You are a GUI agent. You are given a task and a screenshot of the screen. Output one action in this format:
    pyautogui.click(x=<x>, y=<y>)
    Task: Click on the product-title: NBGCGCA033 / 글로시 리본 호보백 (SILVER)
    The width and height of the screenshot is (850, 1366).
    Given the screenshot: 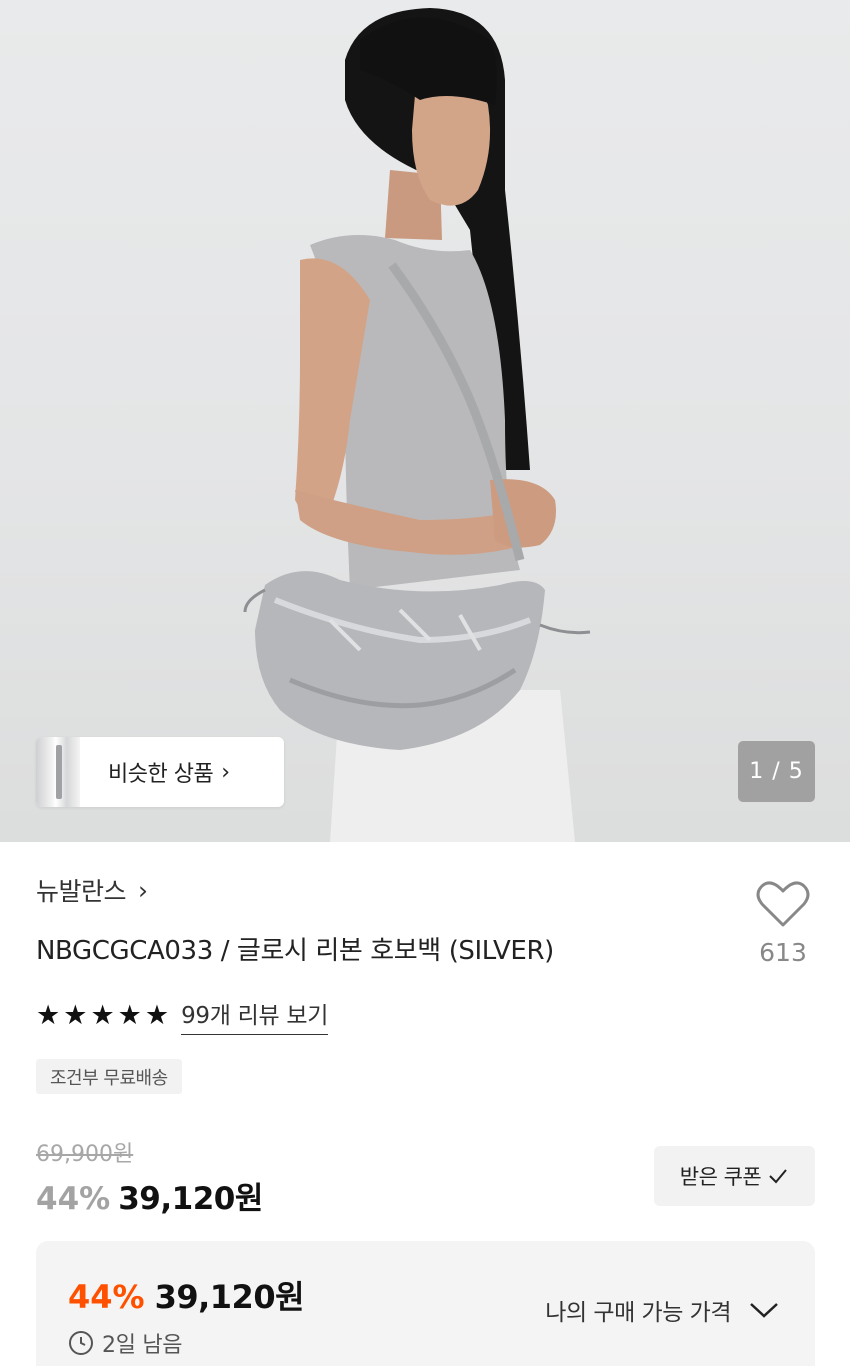 What is the action you would take?
    pyautogui.click(x=295, y=951)
    